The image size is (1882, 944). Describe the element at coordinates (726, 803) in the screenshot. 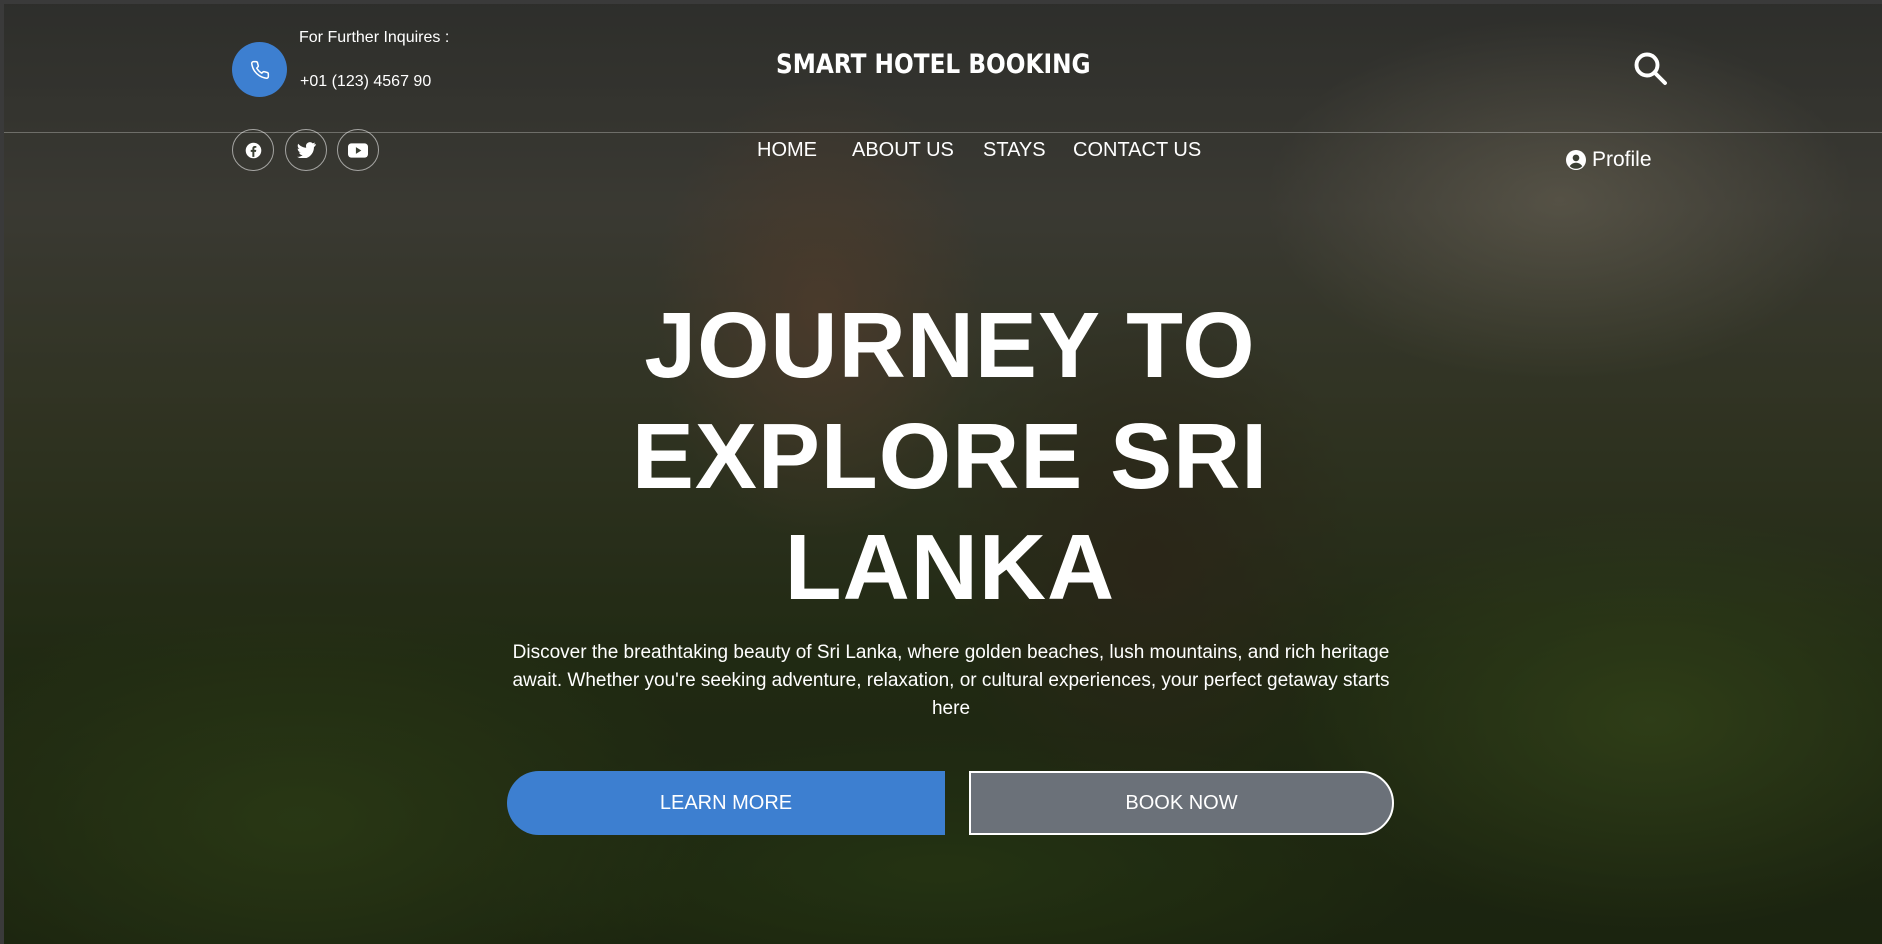

I see `learn-more-button: LEARN MORE` at that location.